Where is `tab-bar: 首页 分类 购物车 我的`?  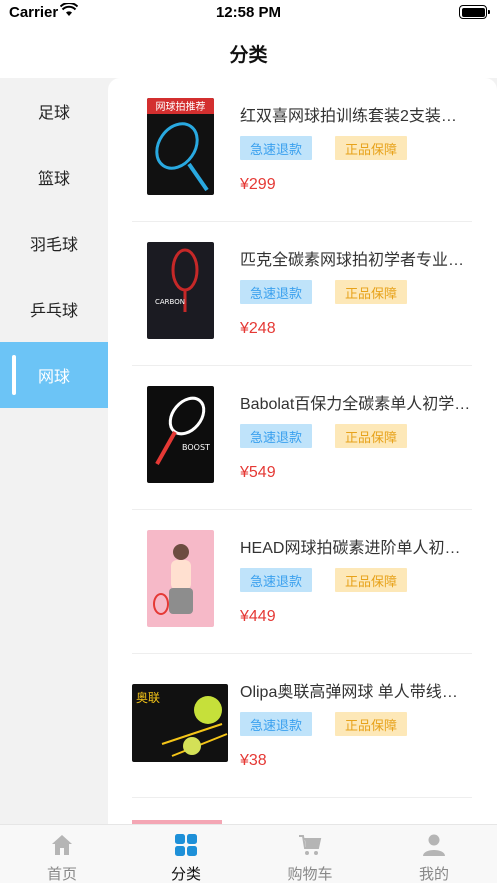 tab-bar: 首页 分类 购物车 我的 is located at coordinates (248, 853).